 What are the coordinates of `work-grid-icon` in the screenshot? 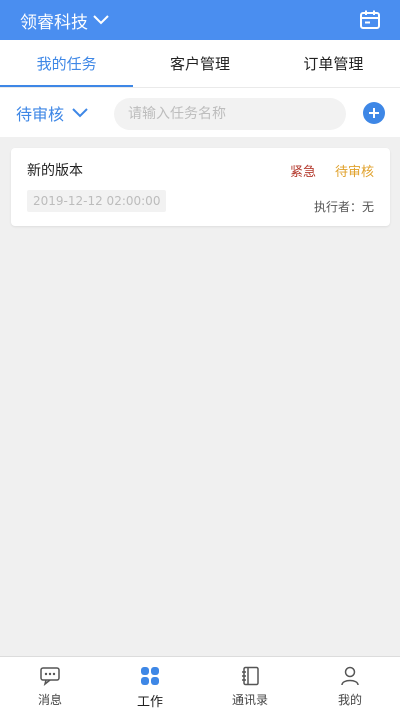 It's located at (150, 676).